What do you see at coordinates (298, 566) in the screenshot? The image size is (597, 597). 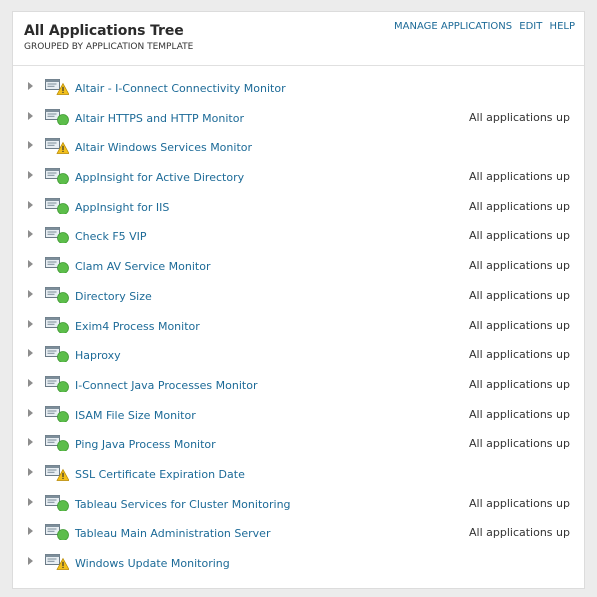 I see `list-item: Windows Update Monitoring` at bounding box center [298, 566].